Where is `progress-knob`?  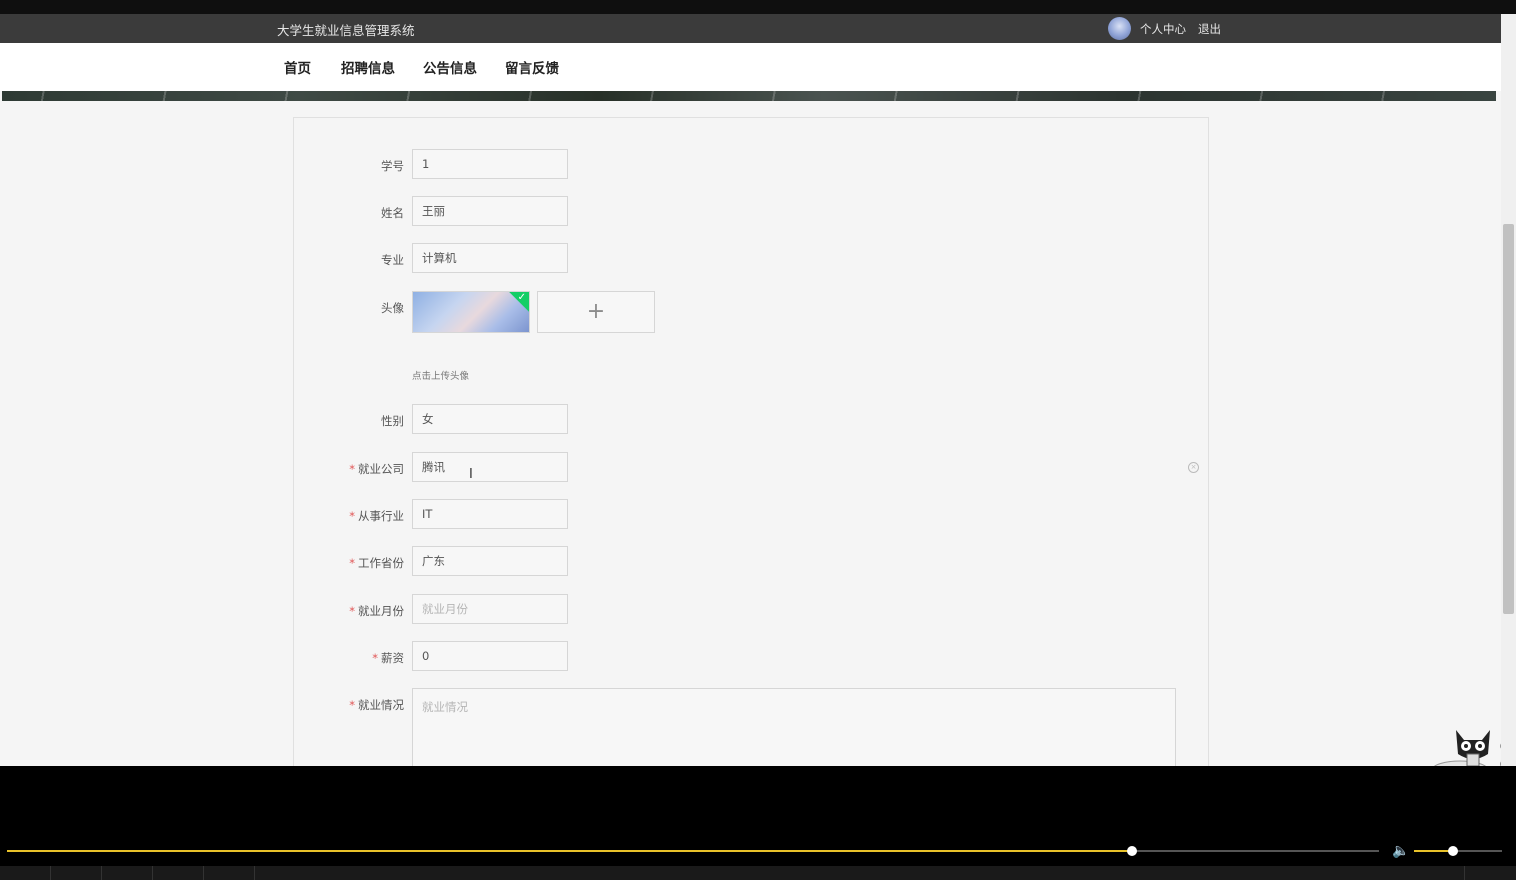
progress-knob is located at coordinates (1132, 851).